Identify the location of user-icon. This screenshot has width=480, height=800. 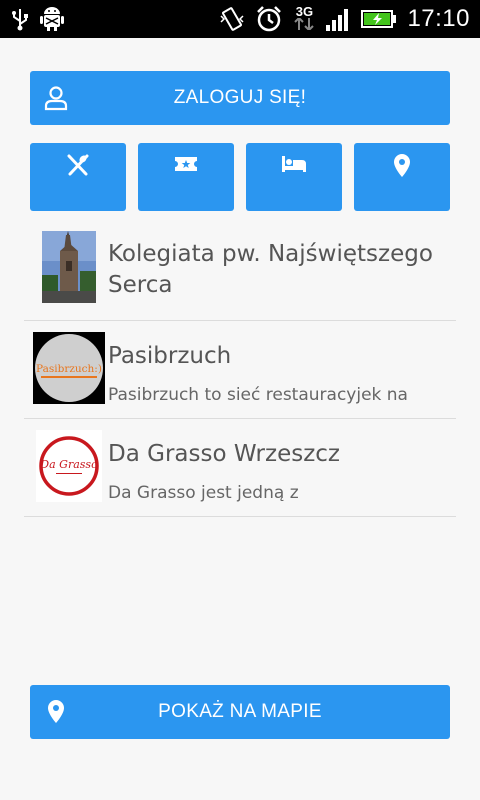
(56, 98).